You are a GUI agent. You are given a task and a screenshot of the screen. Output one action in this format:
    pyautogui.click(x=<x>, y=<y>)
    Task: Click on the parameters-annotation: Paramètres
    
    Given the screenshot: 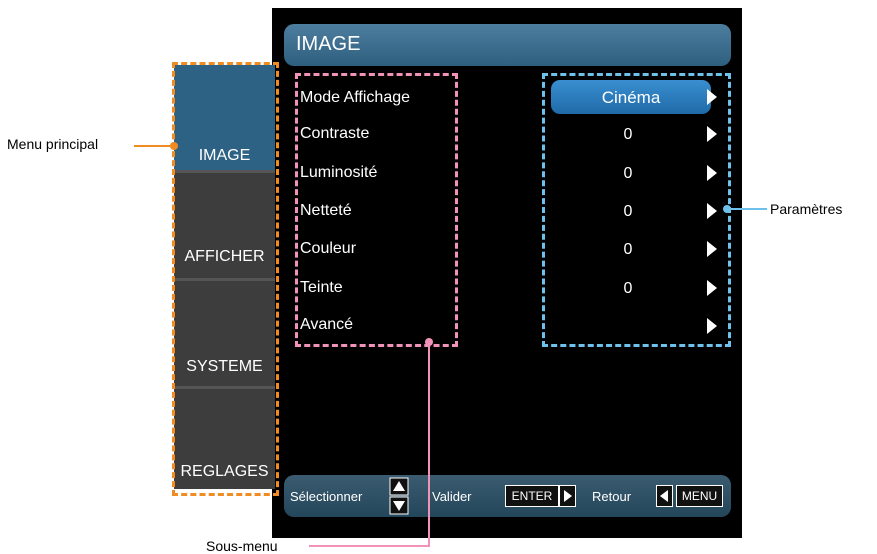 What is the action you would take?
    pyautogui.click(x=806, y=209)
    